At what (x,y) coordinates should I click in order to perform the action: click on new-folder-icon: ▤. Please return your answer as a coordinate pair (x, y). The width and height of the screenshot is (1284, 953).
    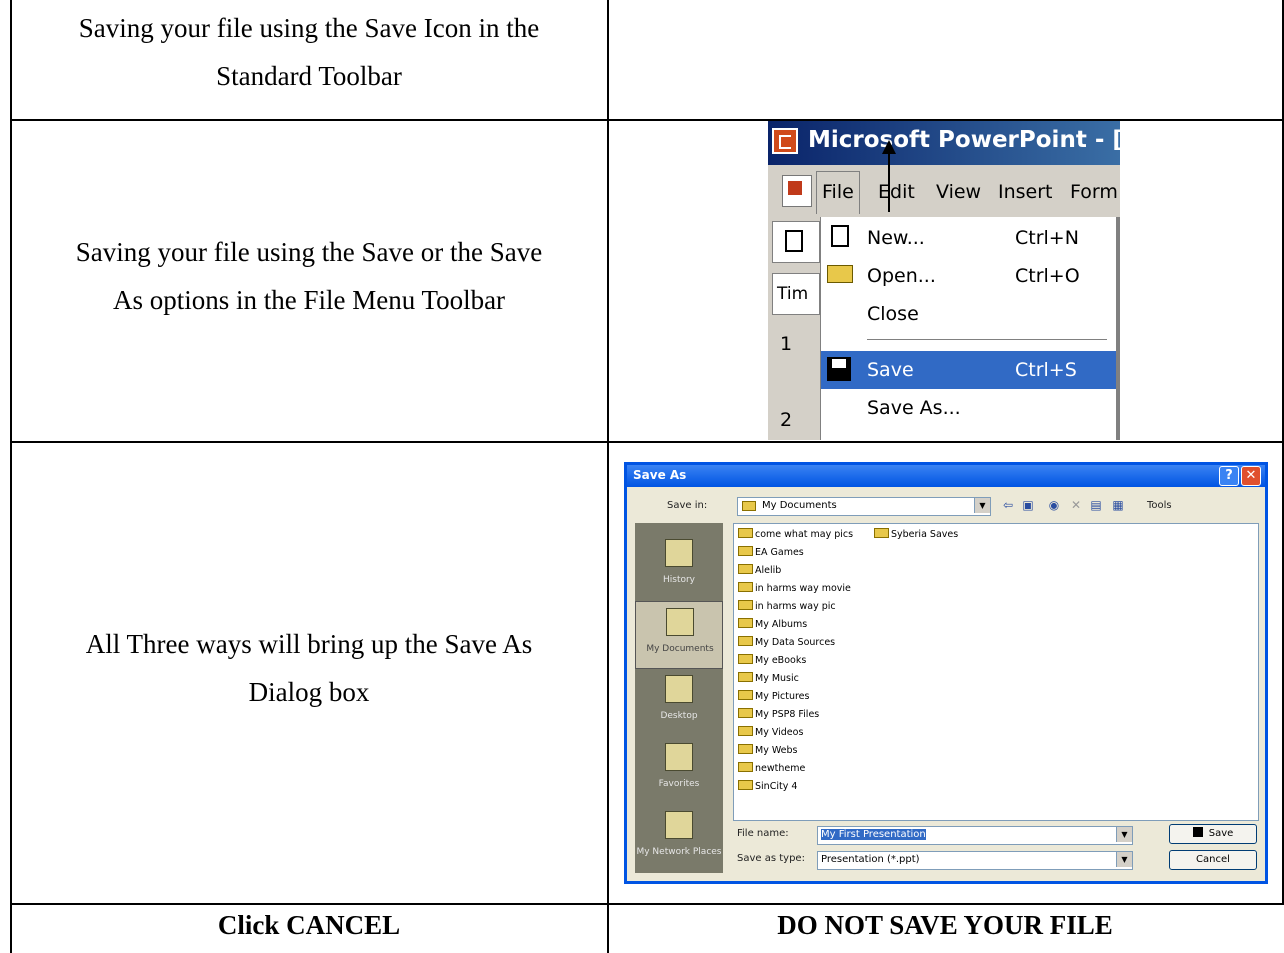
    Looking at the image, I should click on (1096, 505).